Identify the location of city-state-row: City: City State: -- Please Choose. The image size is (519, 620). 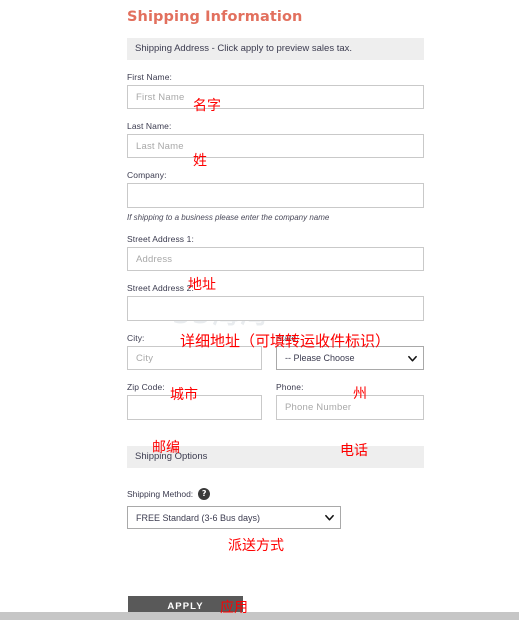
(275, 345).